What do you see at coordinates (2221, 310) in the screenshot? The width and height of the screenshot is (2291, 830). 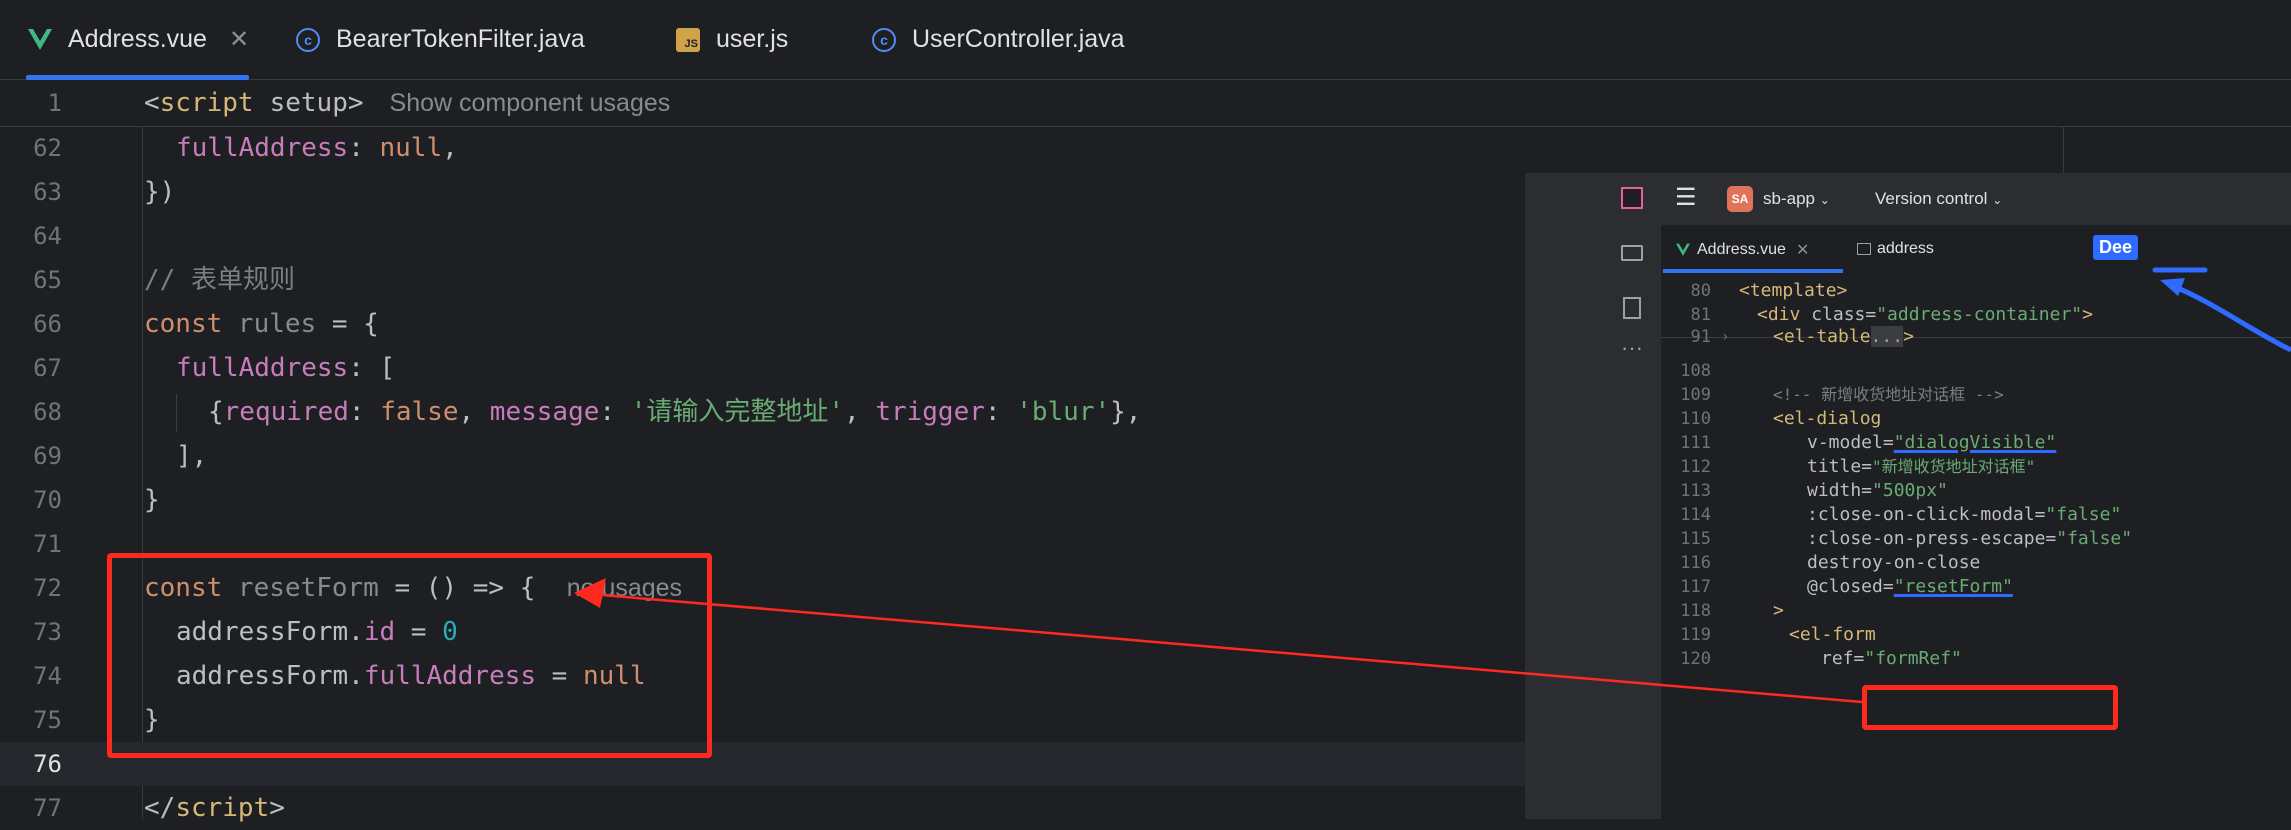 I see `annotation-arrow-blue` at bounding box center [2221, 310].